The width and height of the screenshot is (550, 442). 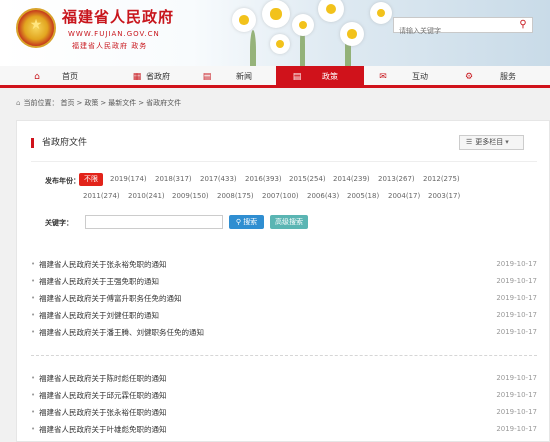 I want to click on chat-icon: ✉, so click(x=383, y=77).